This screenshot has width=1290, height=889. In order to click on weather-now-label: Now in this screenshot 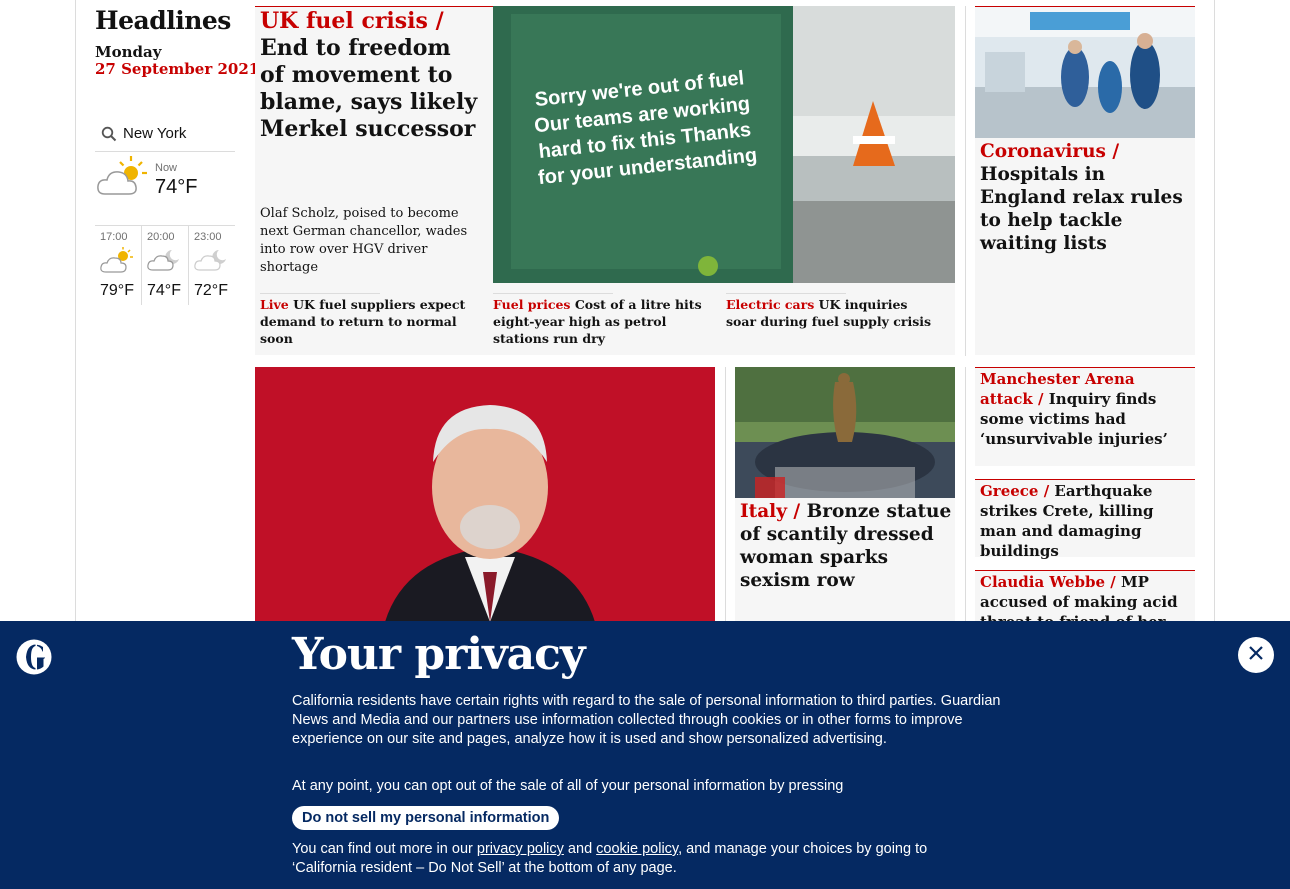, I will do `click(166, 168)`.